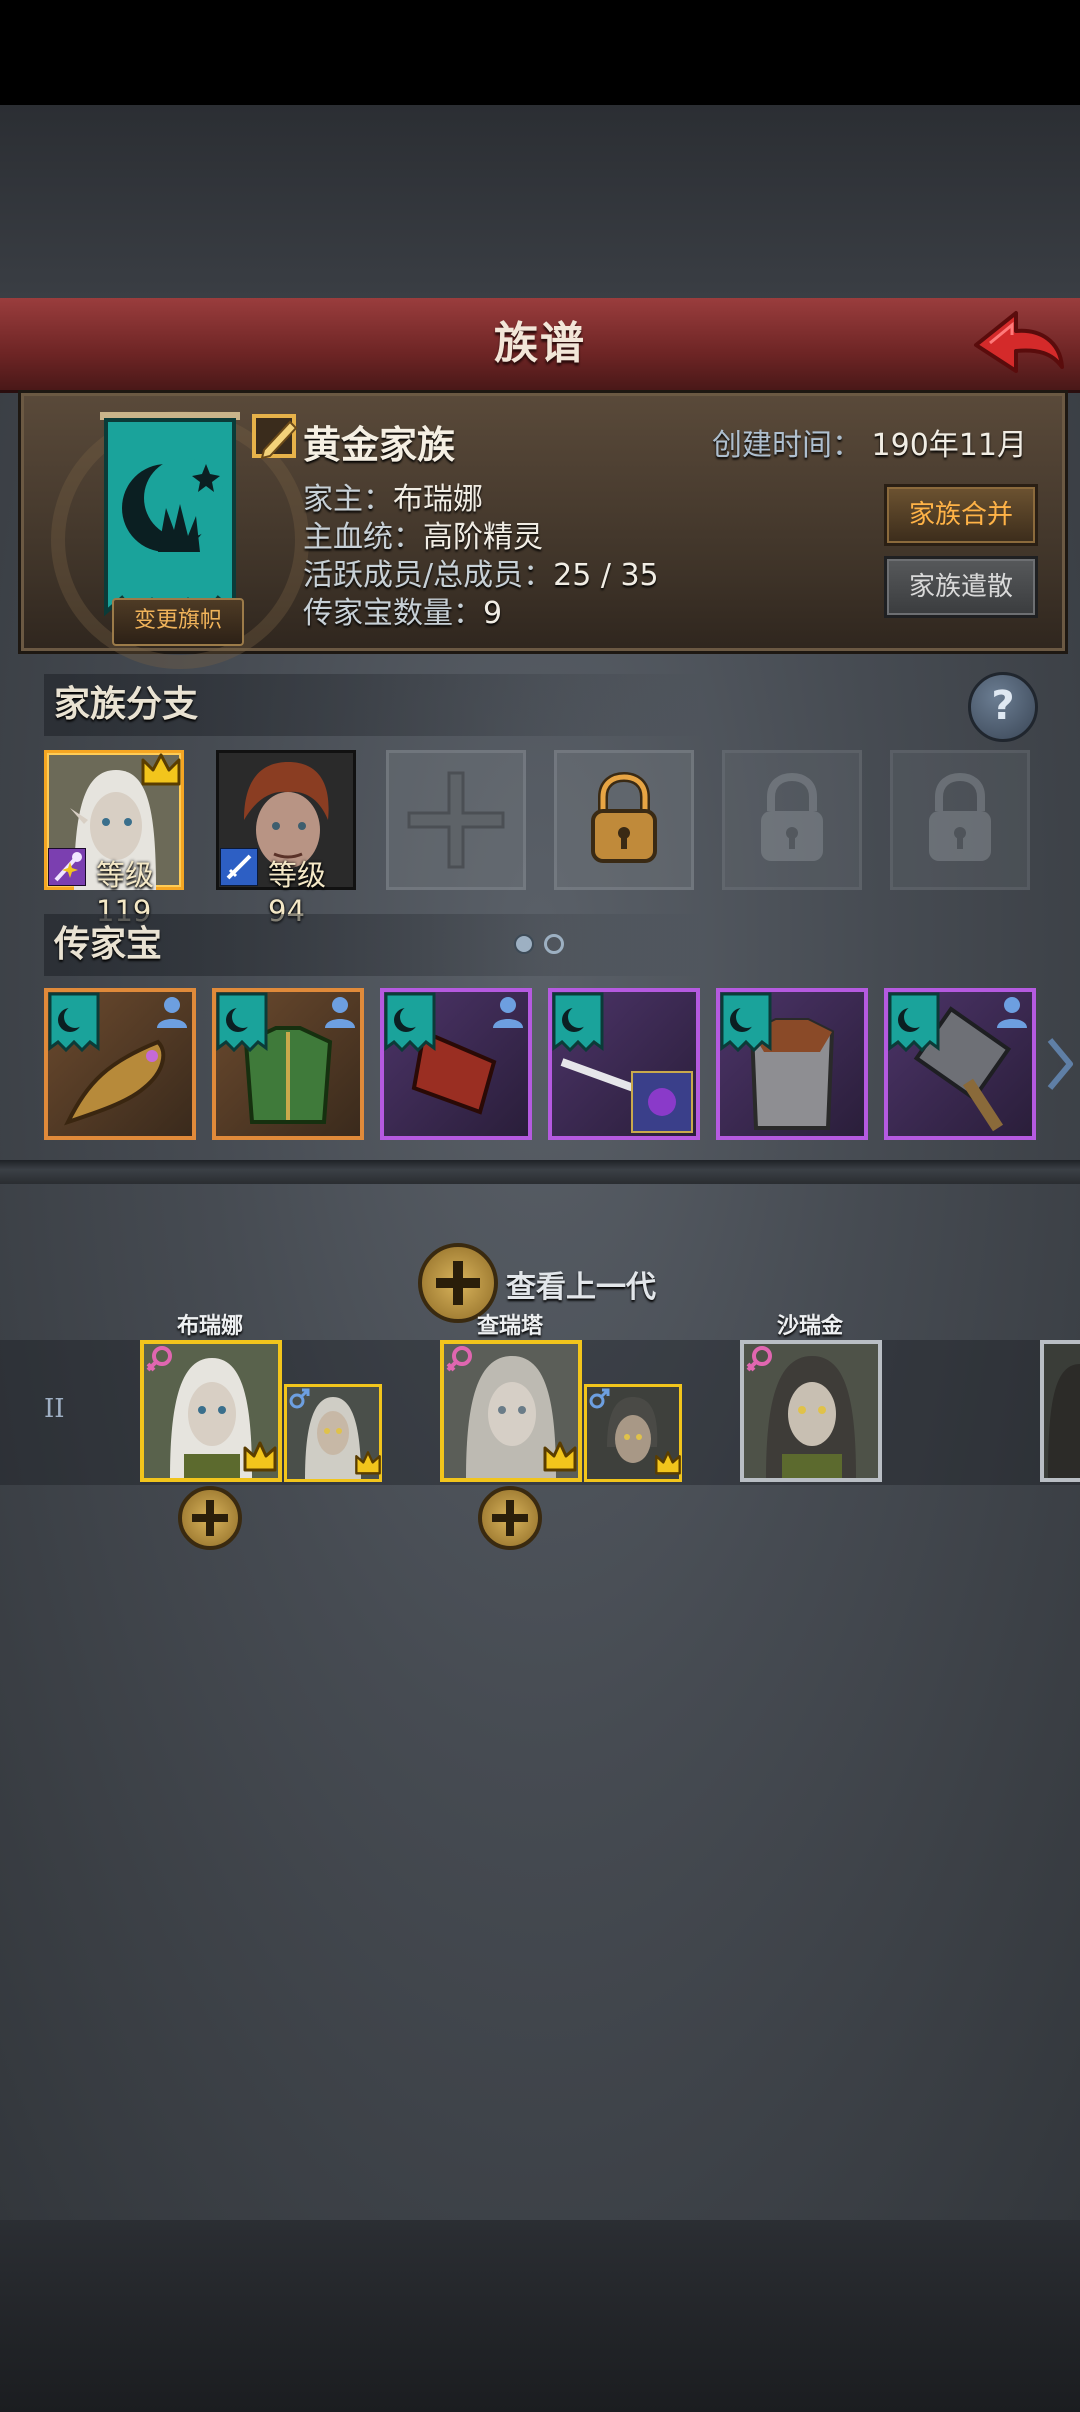 The height and width of the screenshot is (2412, 1080). Describe the element at coordinates (961, 515) in the screenshot. I see `family-merge-button: 家族合并` at that location.